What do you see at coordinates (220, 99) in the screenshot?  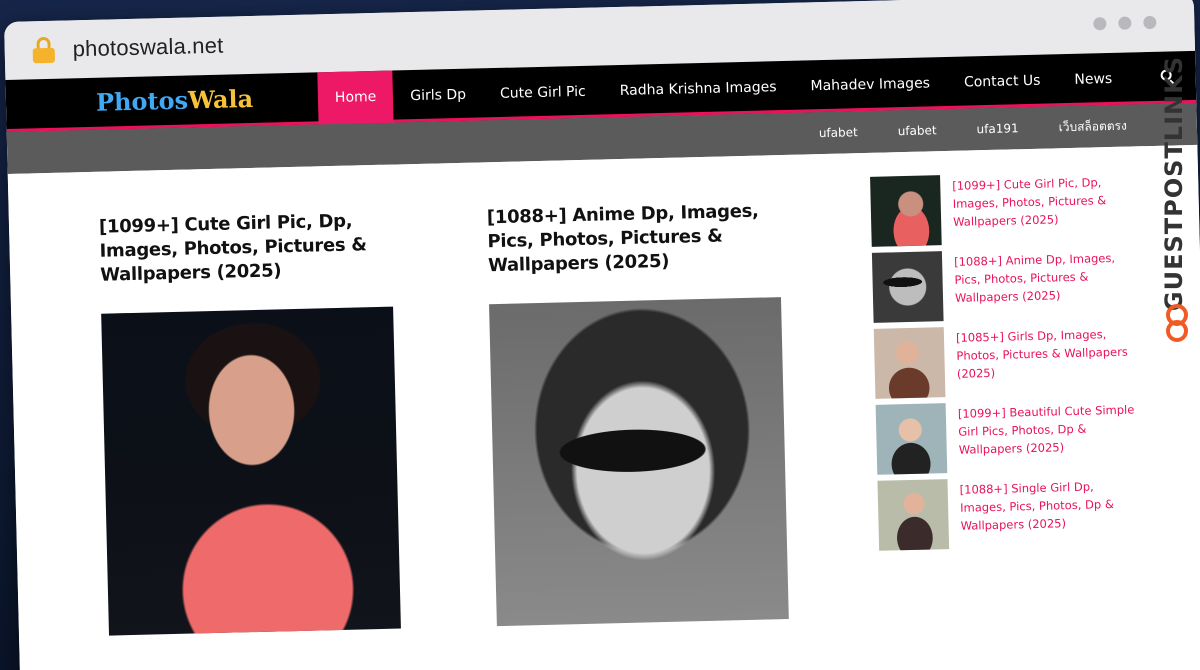 I see `logo-part-wala: Wala` at bounding box center [220, 99].